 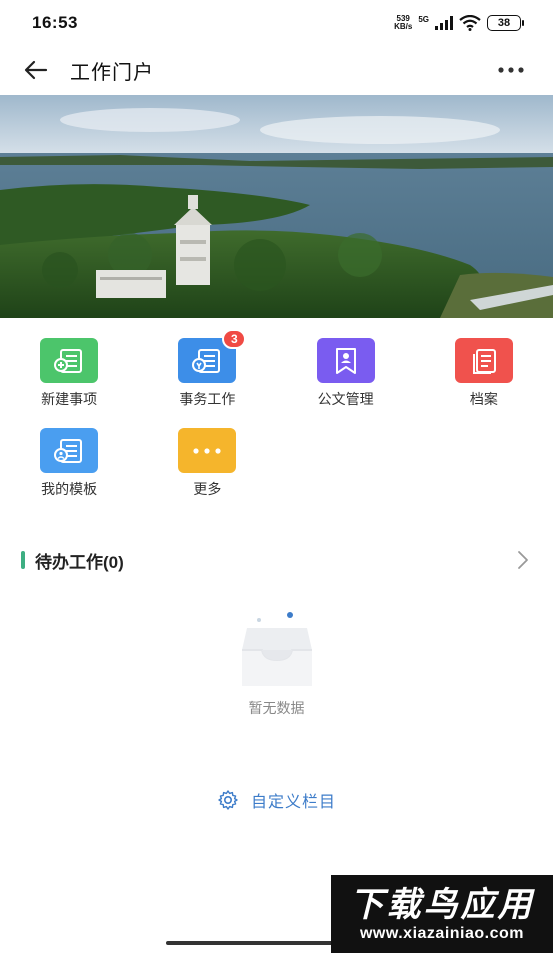 I want to click on todo-section-header: 待办工作(0), so click(x=276, y=560).